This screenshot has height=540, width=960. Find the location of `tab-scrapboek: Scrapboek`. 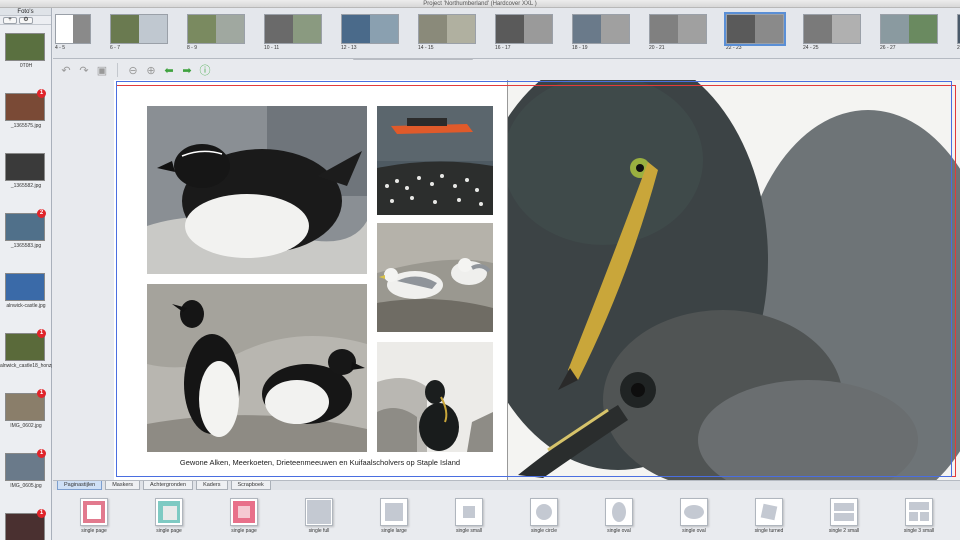

tab-scrapboek: Scrapboek is located at coordinates (250, 485).